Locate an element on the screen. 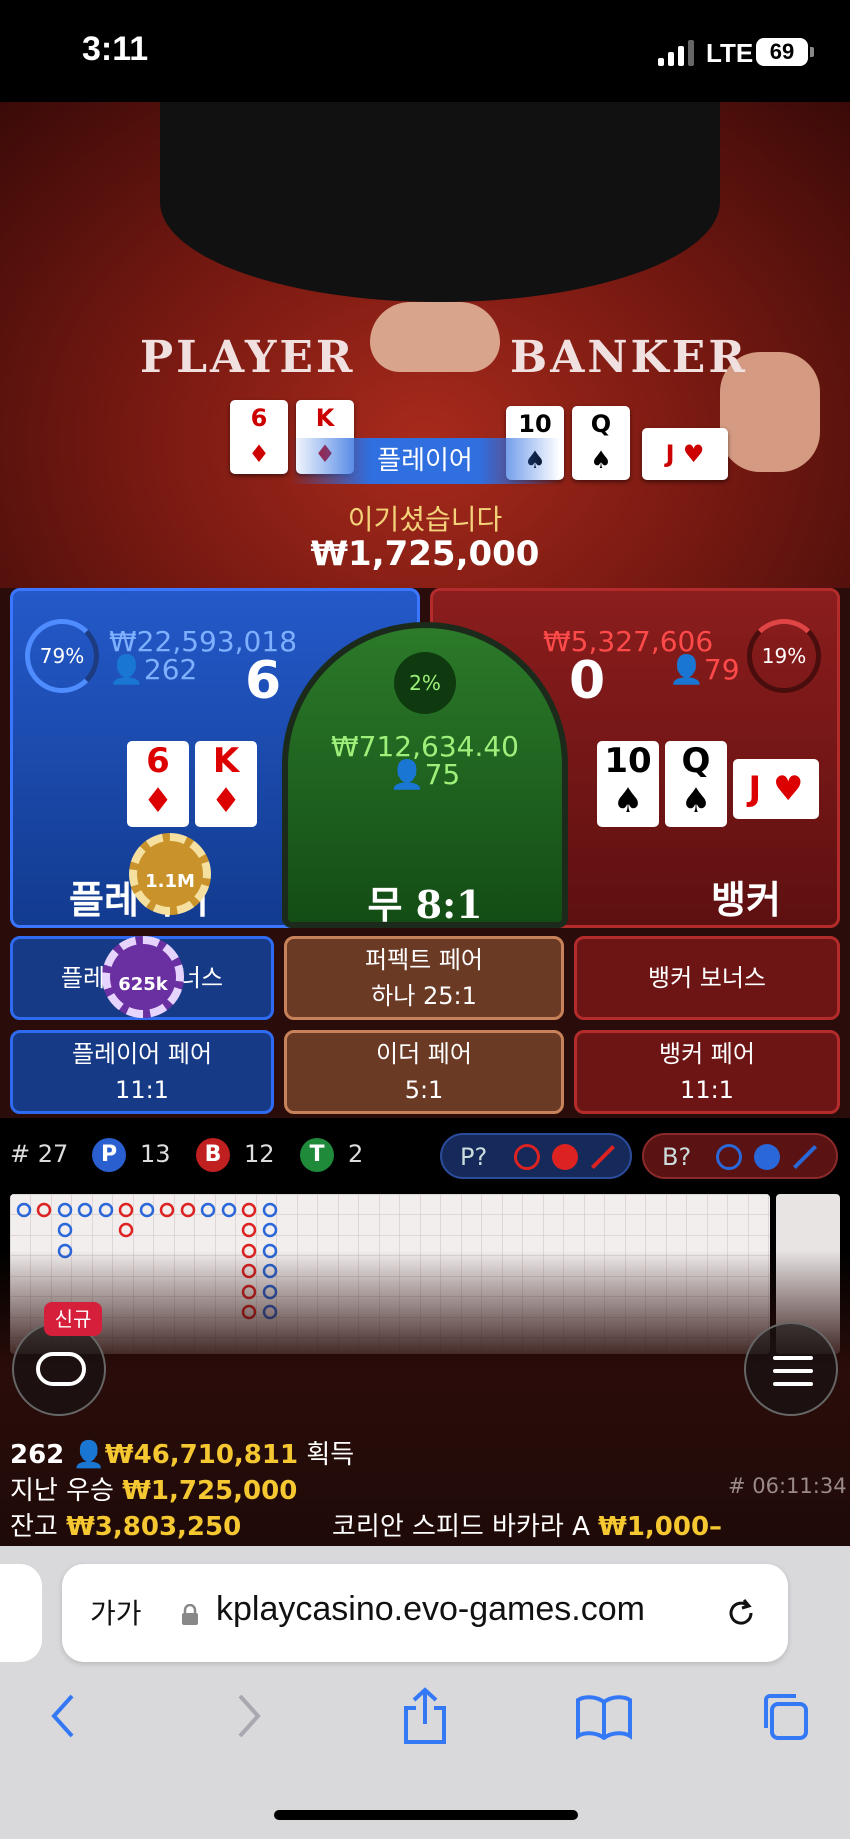 The width and height of the screenshot is (850, 1839). bookmarks-icon is located at coordinates (604, 1717).